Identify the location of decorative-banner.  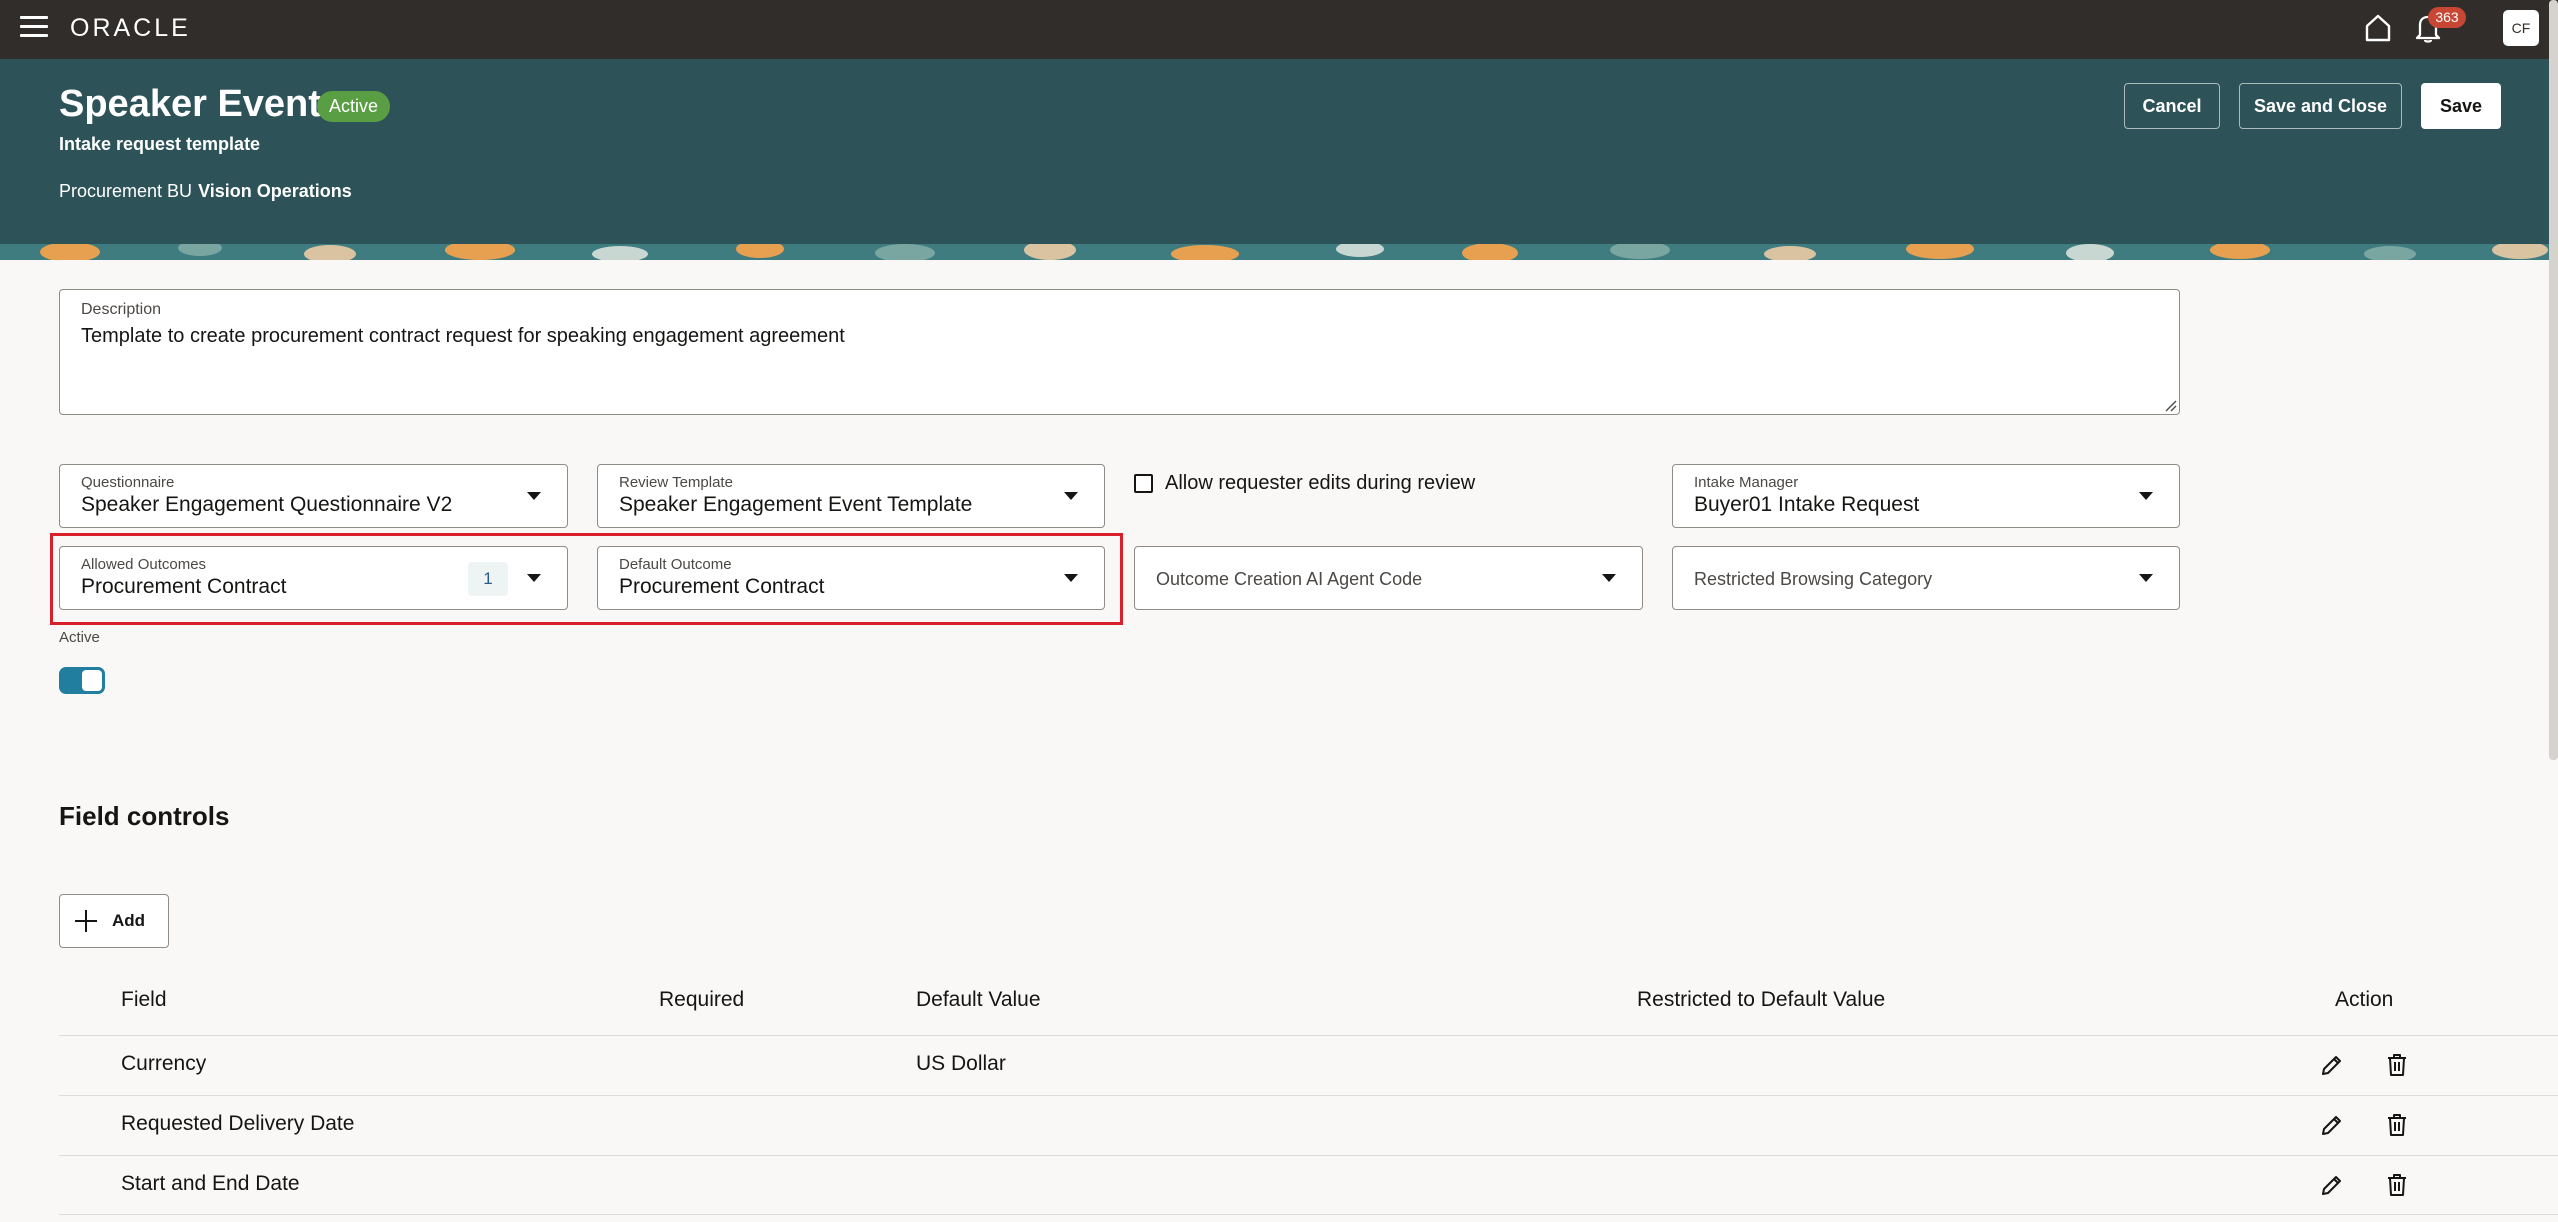
(1279, 252).